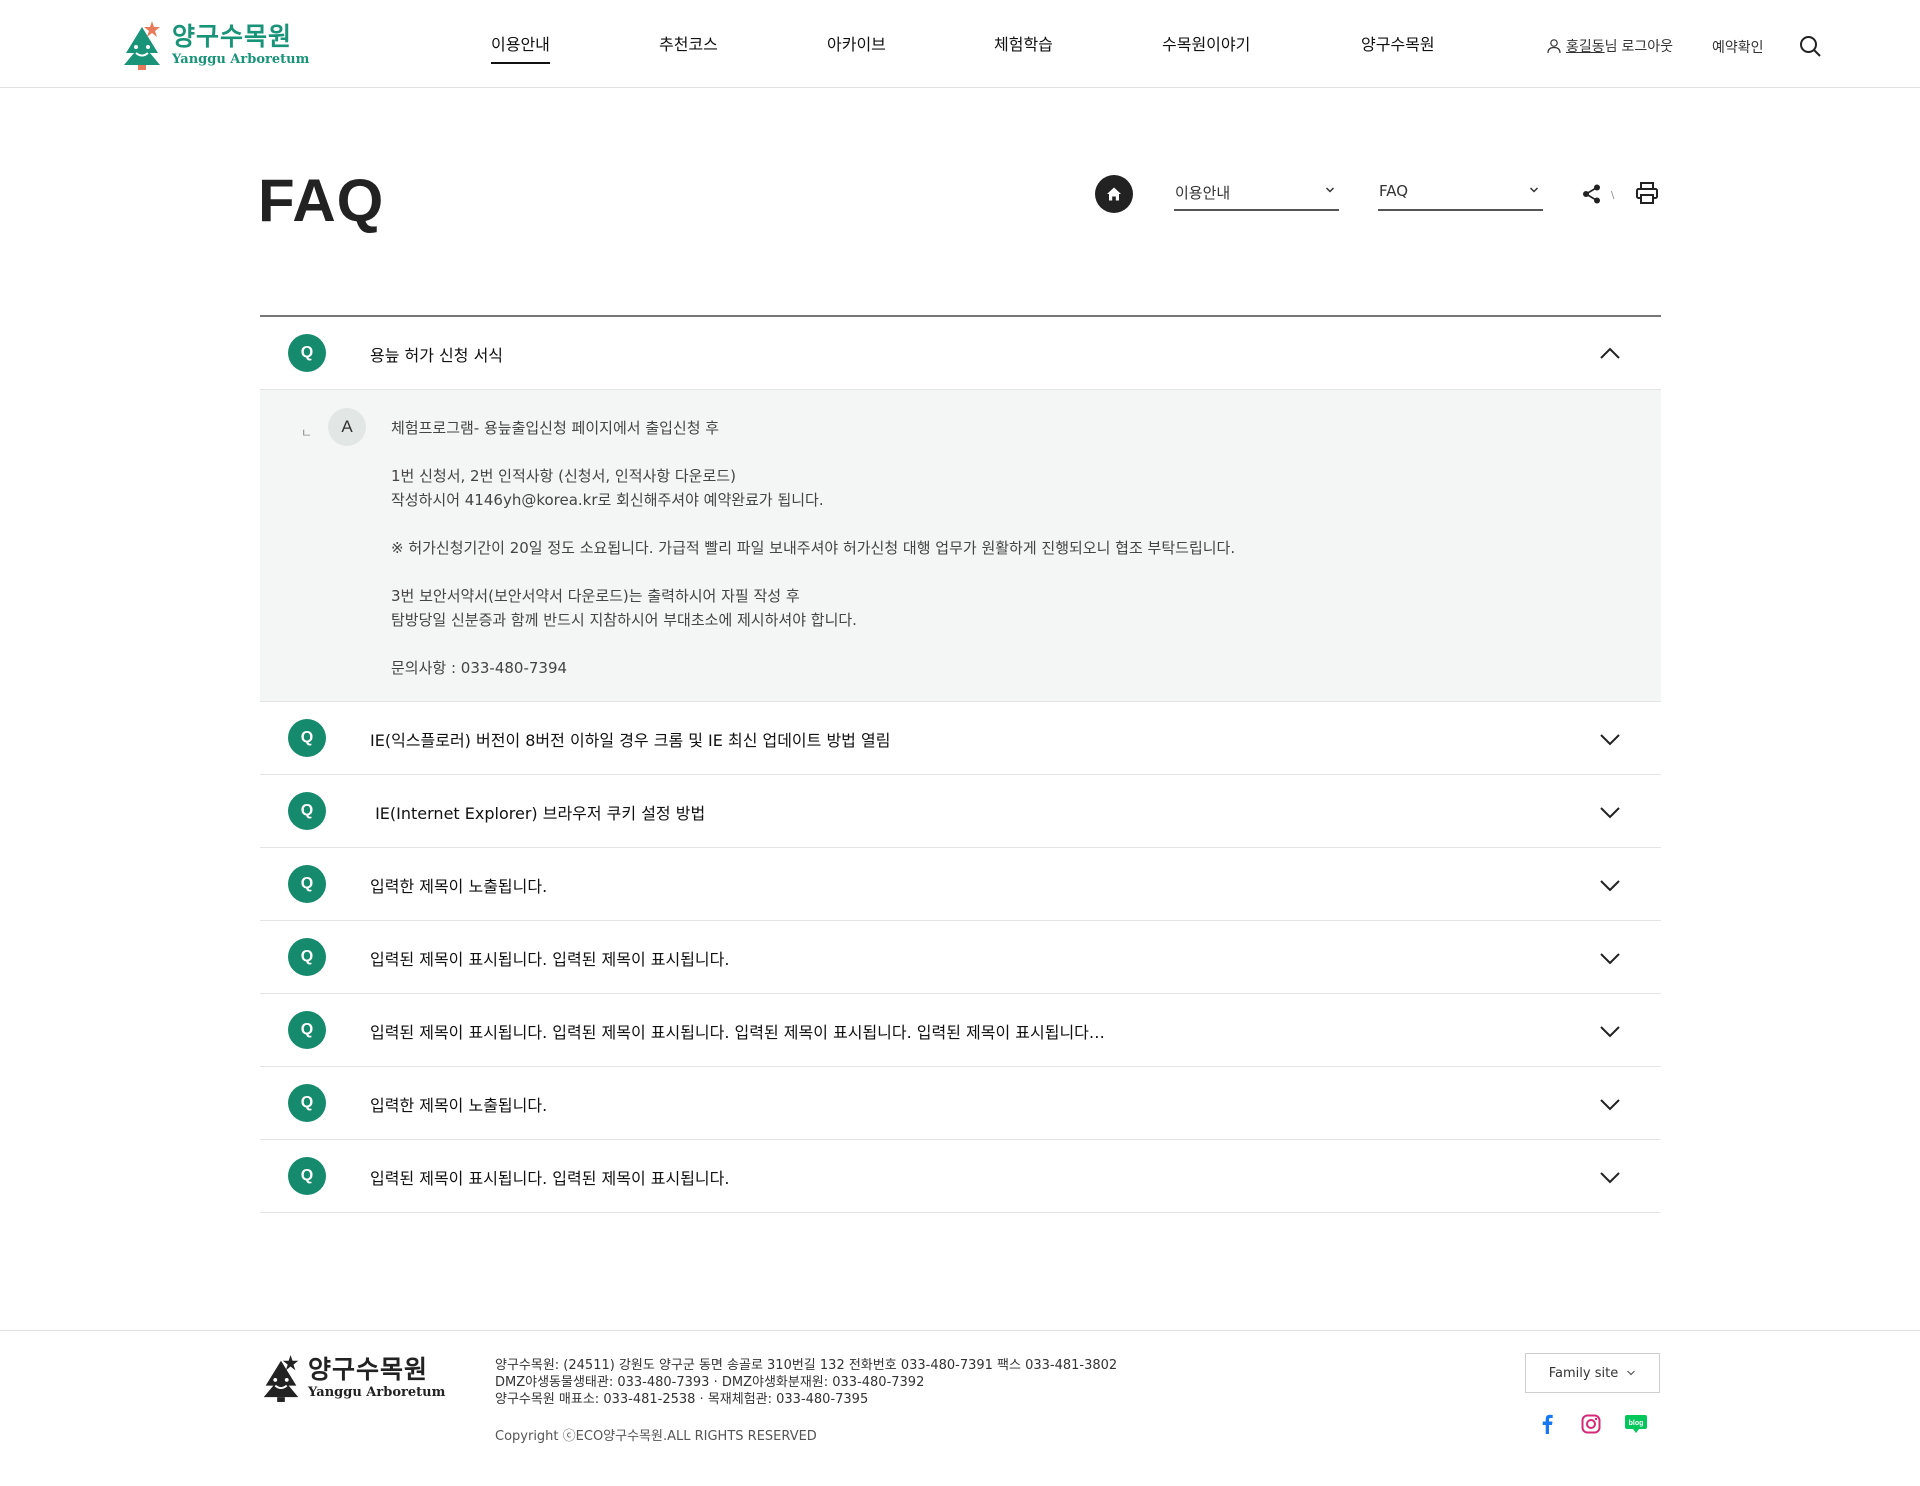  Describe the element at coordinates (624, 620) in the screenshot. I see `answer-line: 탐방당일 신분증과 함께 반드시 지참하시어 부대초소에 제시하셔야 합니다.` at that location.